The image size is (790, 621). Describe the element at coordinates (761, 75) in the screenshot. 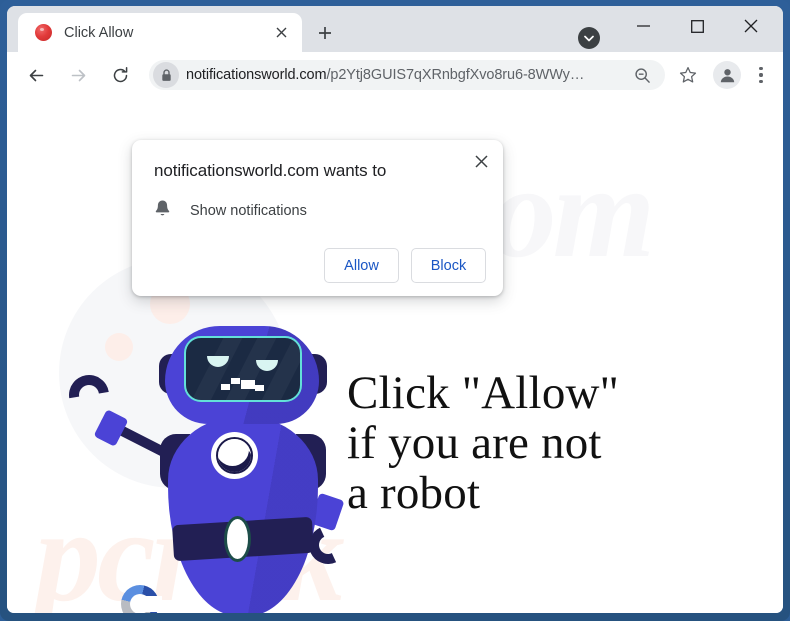

I see `three-dots-menu-icon` at that location.